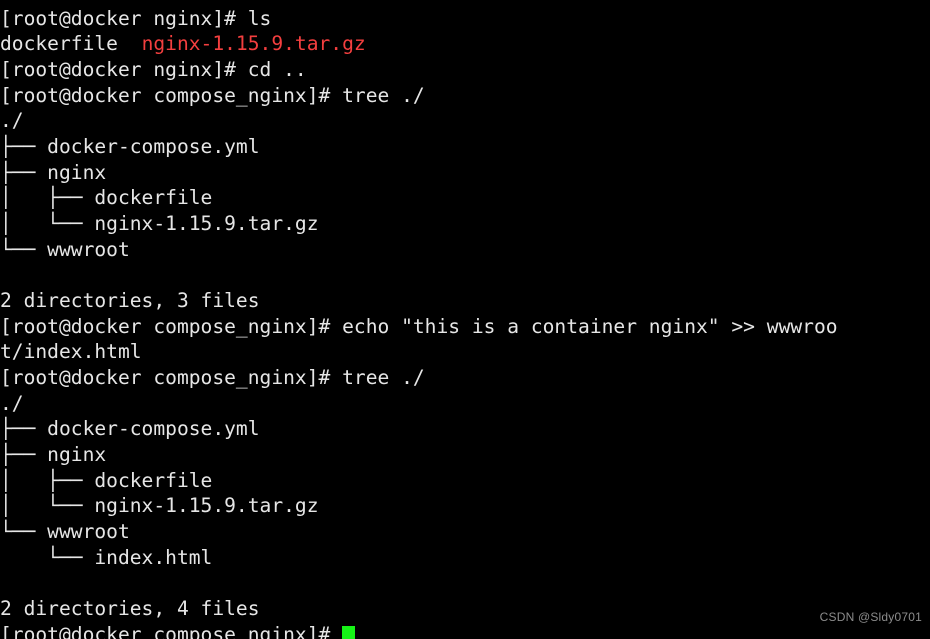 The height and width of the screenshot is (639, 930). Describe the element at coordinates (130, 609) in the screenshot. I see `terminal-line-text: 2 directories, 4 files` at that location.